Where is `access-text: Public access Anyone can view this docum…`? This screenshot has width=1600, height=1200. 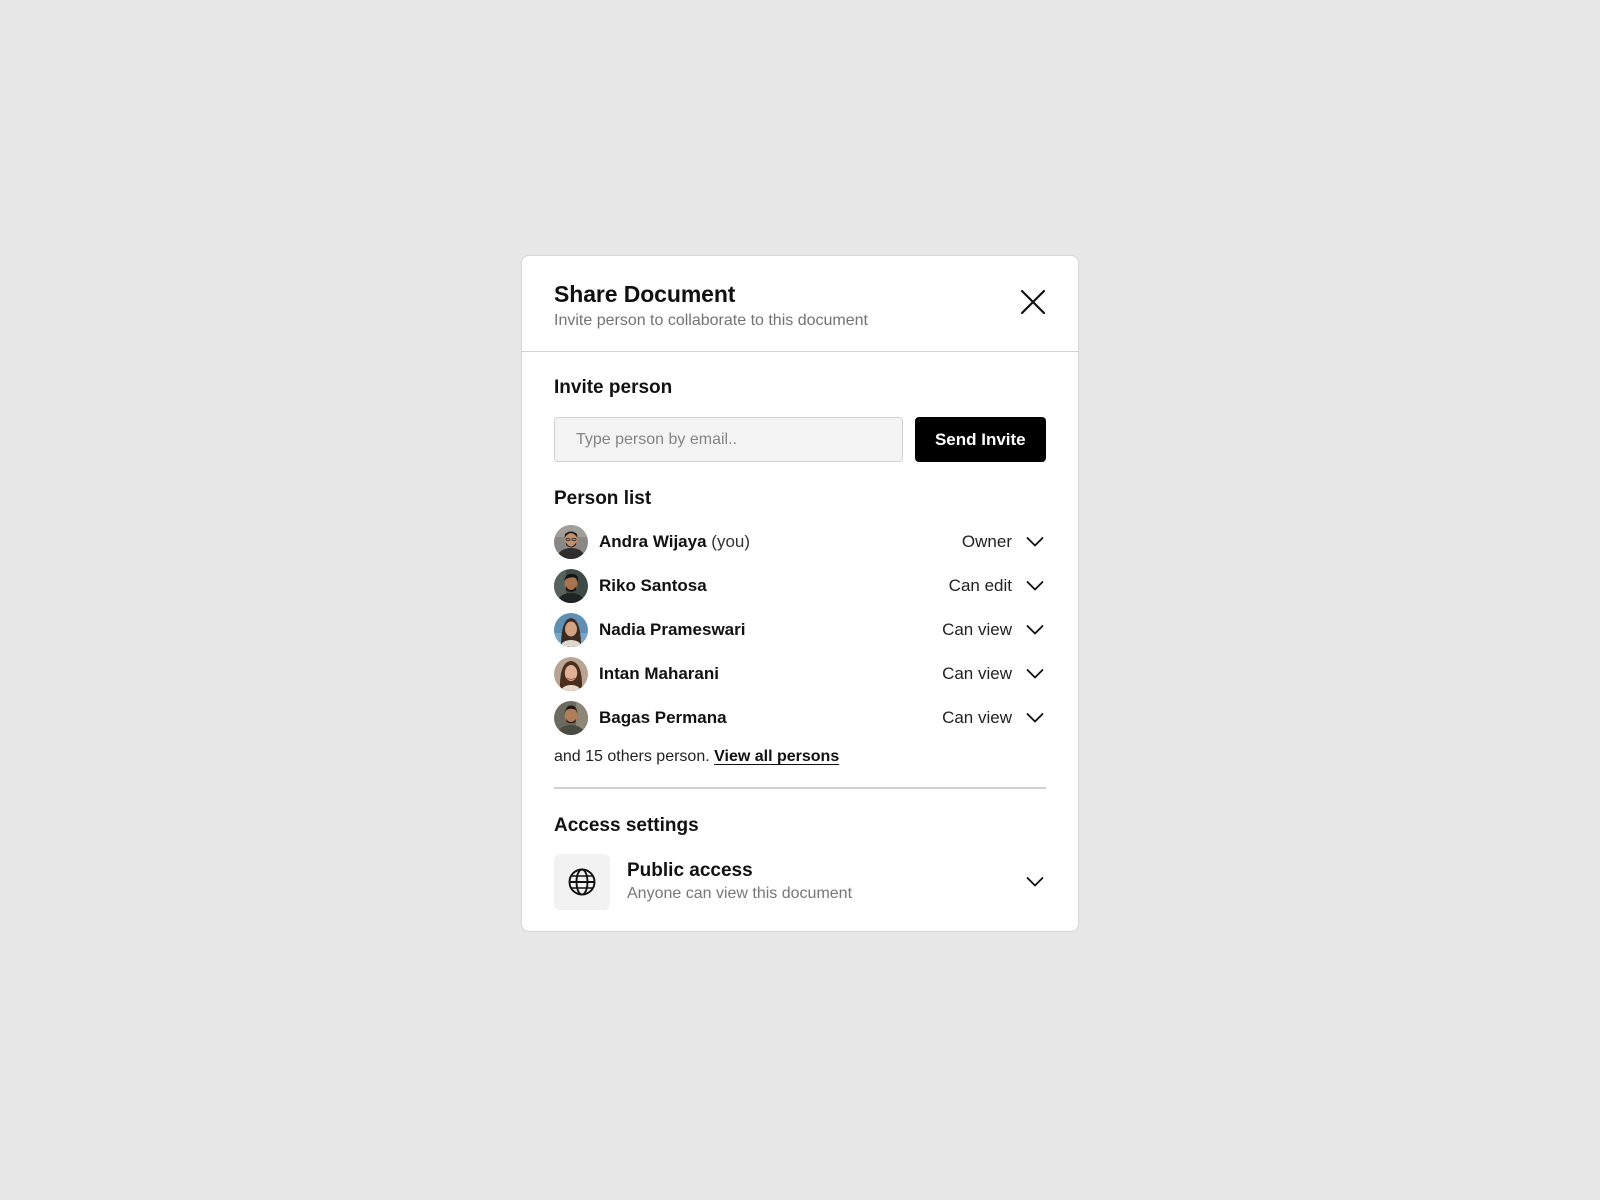 access-text: Public access Anyone can view this docum… is located at coordinates (825, 882).